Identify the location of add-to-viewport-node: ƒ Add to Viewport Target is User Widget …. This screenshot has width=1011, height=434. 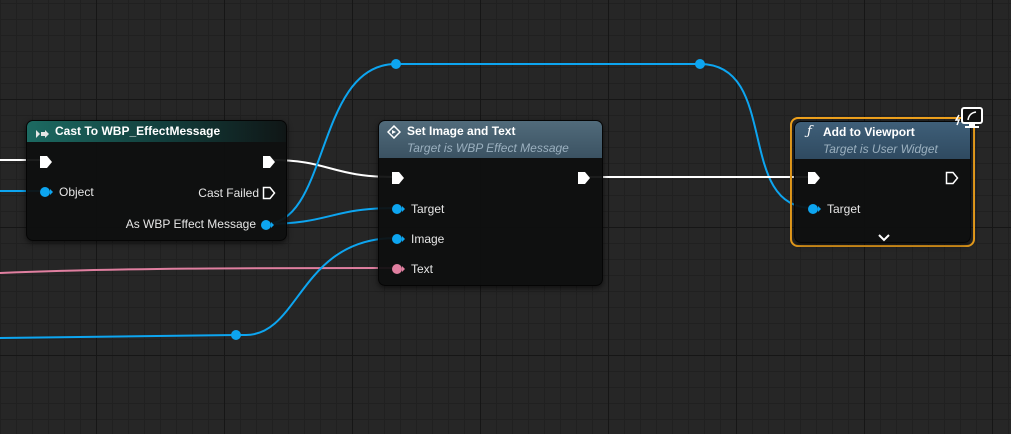
(882, 182).